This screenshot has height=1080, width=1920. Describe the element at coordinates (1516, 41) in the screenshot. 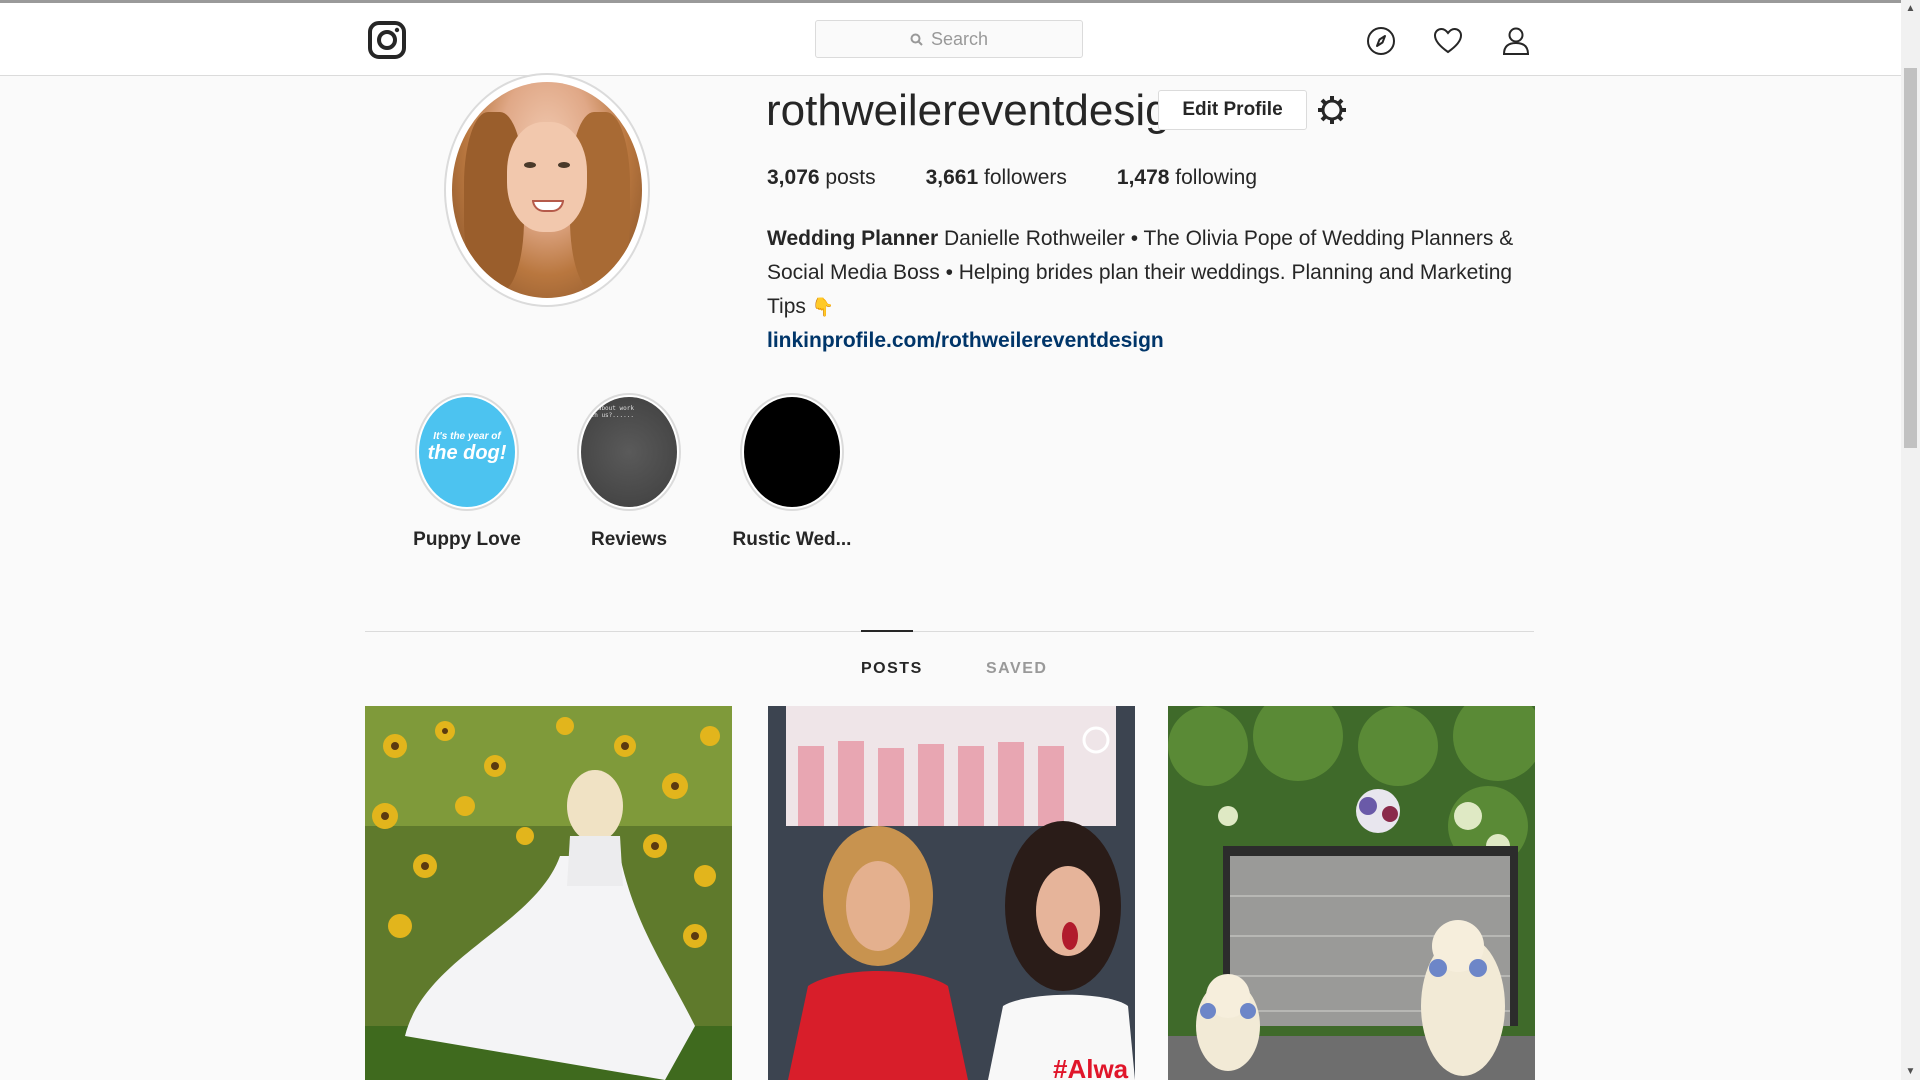

I see `user-icon` at that location.